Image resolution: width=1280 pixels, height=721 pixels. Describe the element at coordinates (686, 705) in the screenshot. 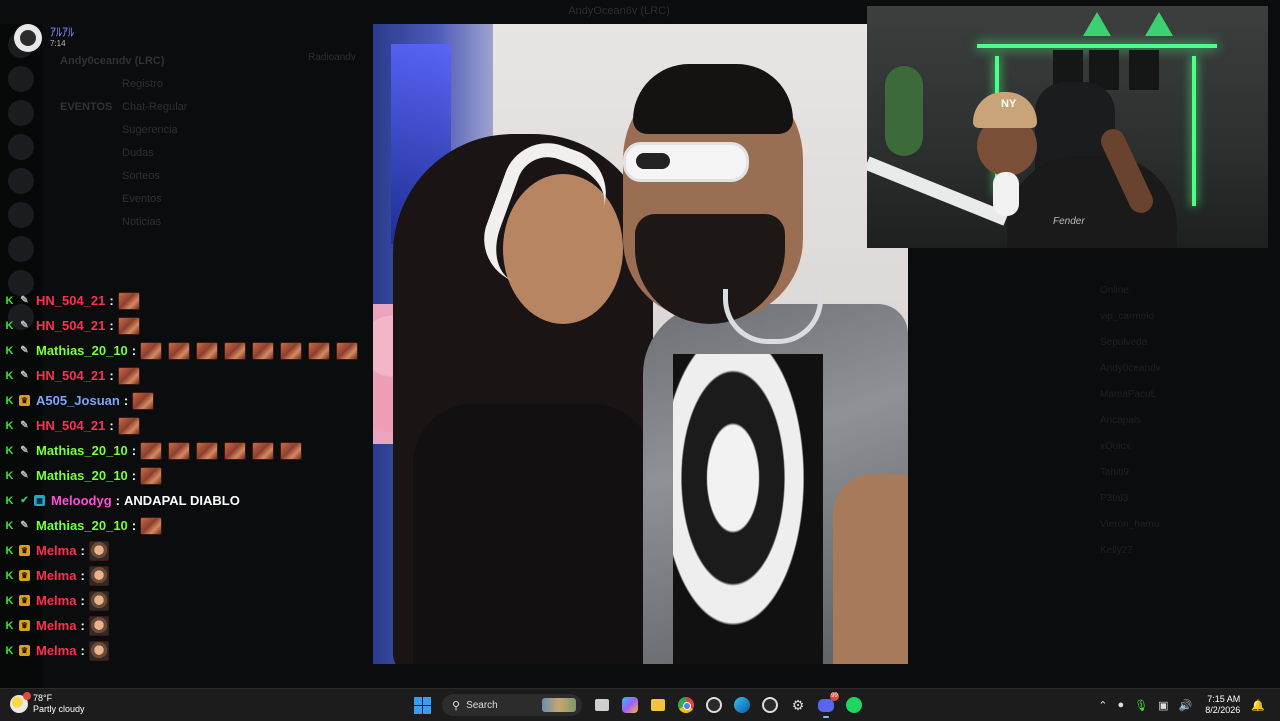

I see `chrome-button` at that location.